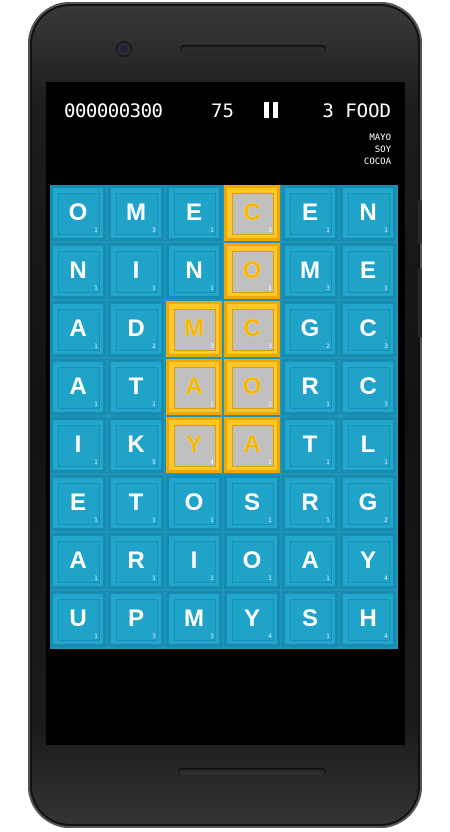  Describe the element at coordinates (420, 222) in the screenshot. I see `volume-button` at that location.